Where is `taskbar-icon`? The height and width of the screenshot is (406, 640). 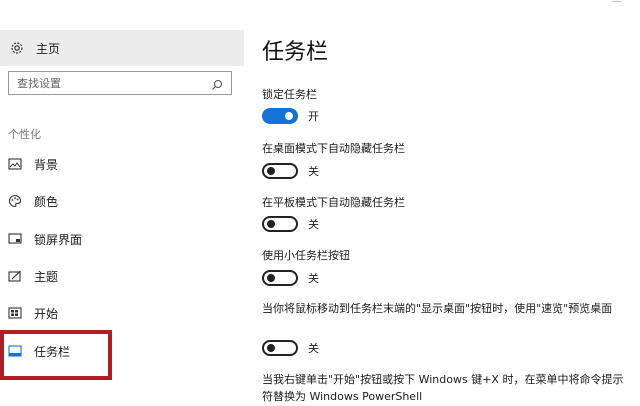 taskbar-icon is located at coordinates (15, 351).